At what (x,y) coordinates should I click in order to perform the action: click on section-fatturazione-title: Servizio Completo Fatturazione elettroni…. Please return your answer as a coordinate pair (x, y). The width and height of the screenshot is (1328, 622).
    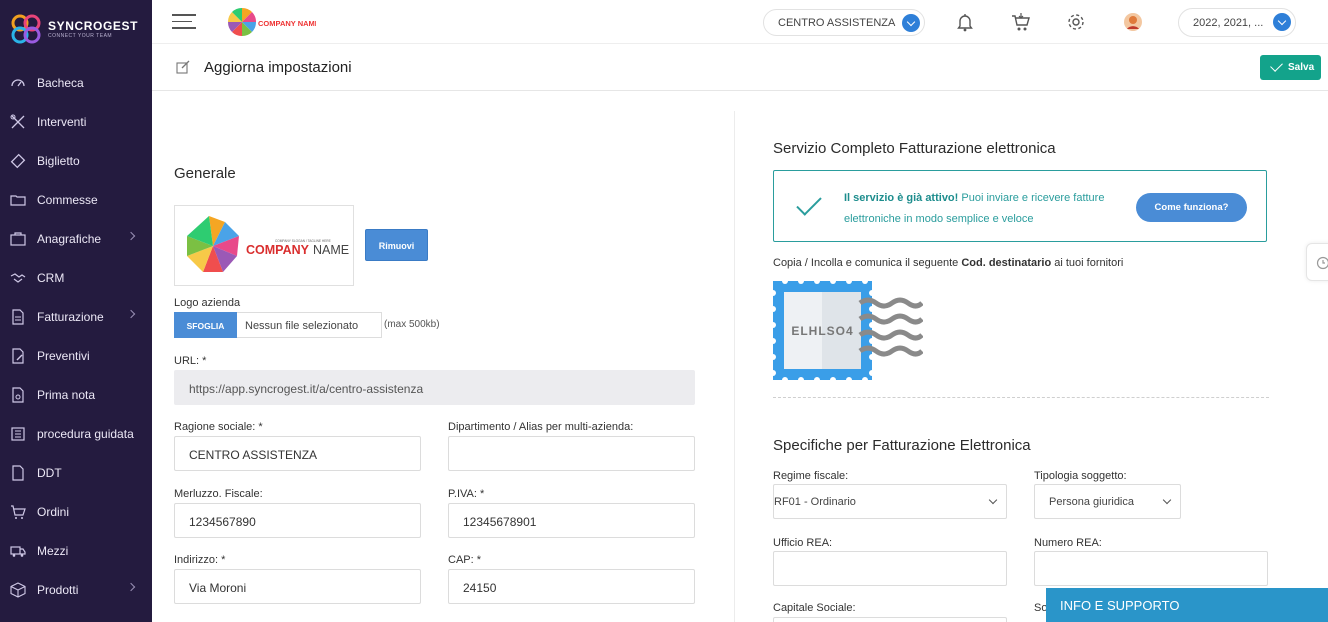
    Looking at the image, I should click on (914, 148).